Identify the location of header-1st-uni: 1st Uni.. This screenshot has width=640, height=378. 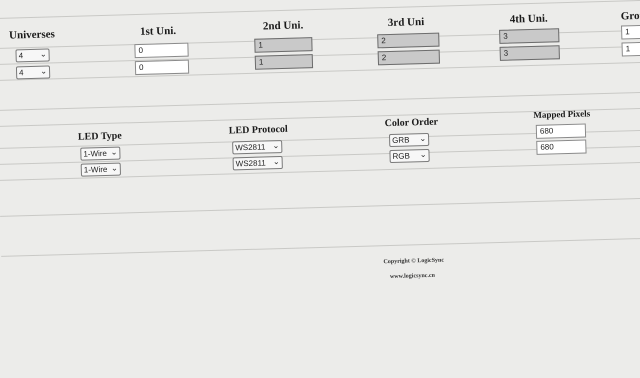
(158, 31).